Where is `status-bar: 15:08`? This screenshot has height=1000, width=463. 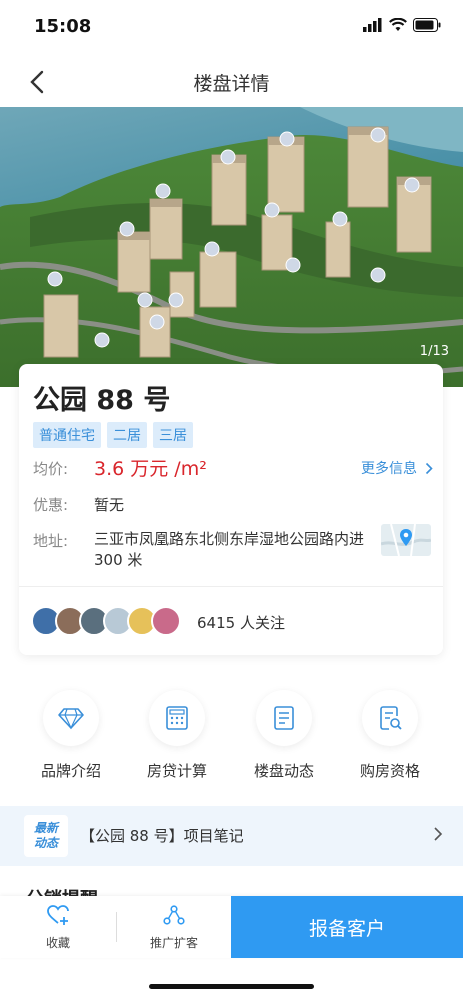
status-bar: 15:08 is located at coordinates (231, 27).